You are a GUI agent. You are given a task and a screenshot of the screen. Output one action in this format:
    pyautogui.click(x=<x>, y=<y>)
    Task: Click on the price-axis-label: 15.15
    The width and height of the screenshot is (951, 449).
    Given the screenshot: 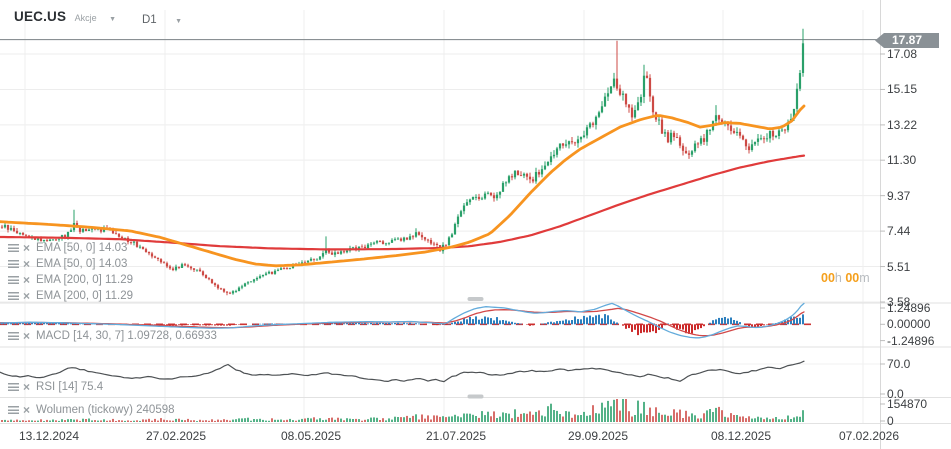 What is the action you would take?
    pyautogui.click(x=902, y=89)
    